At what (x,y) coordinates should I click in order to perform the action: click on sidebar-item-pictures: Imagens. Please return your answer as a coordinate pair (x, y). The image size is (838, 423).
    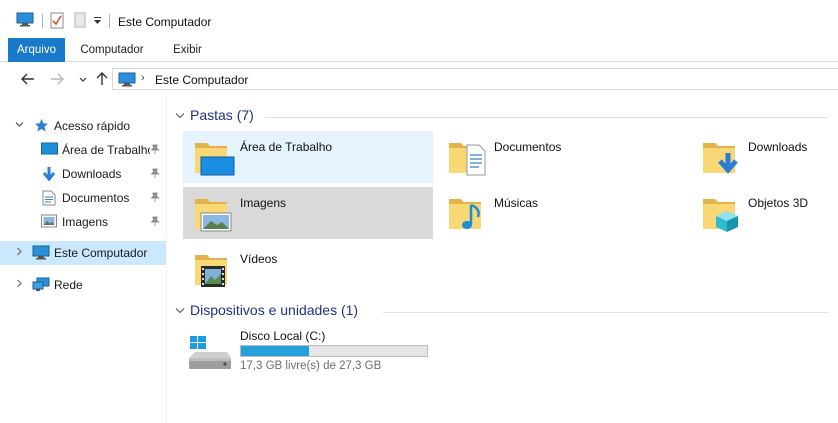
    Looking at the image, I should click on (83, 222).